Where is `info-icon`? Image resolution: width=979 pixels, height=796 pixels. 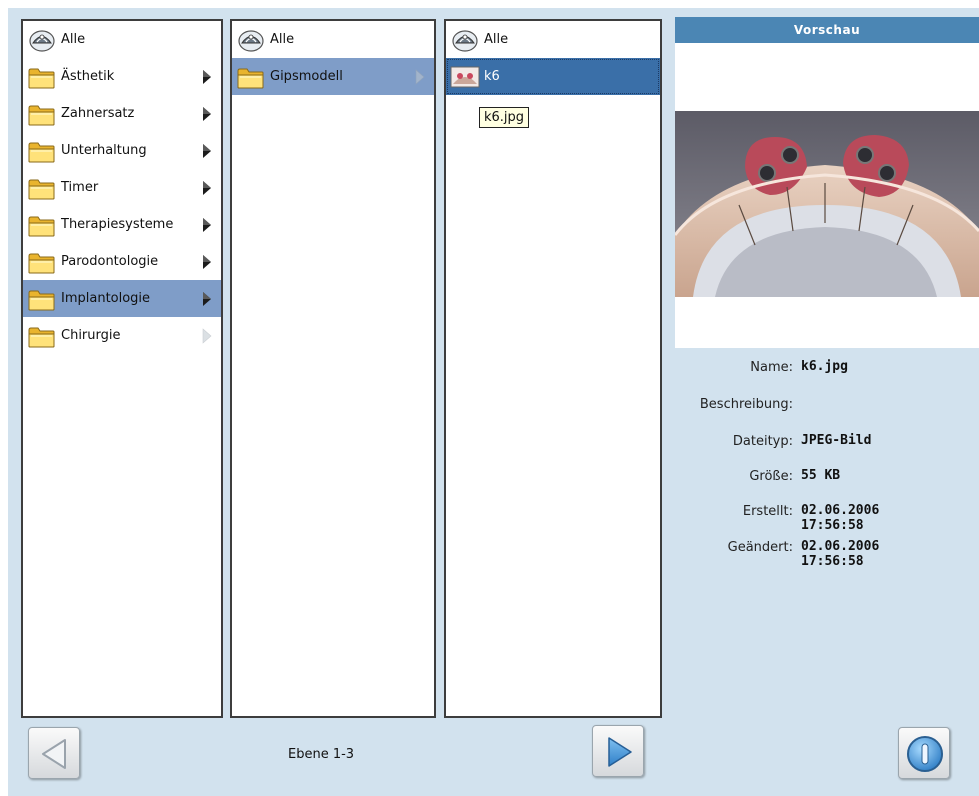 info-icon is located at coordinates (925, 754).